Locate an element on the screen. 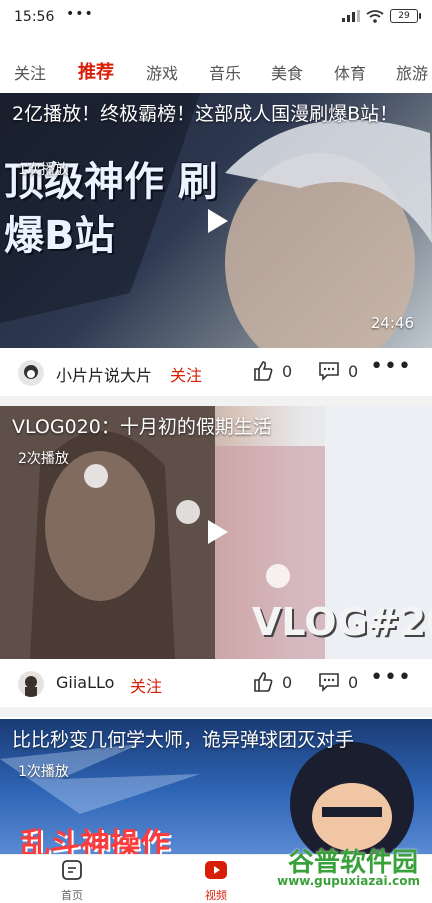 This screenshot has height=903, width=432. battery-icon: 29 is located at coordinates (405, 16).